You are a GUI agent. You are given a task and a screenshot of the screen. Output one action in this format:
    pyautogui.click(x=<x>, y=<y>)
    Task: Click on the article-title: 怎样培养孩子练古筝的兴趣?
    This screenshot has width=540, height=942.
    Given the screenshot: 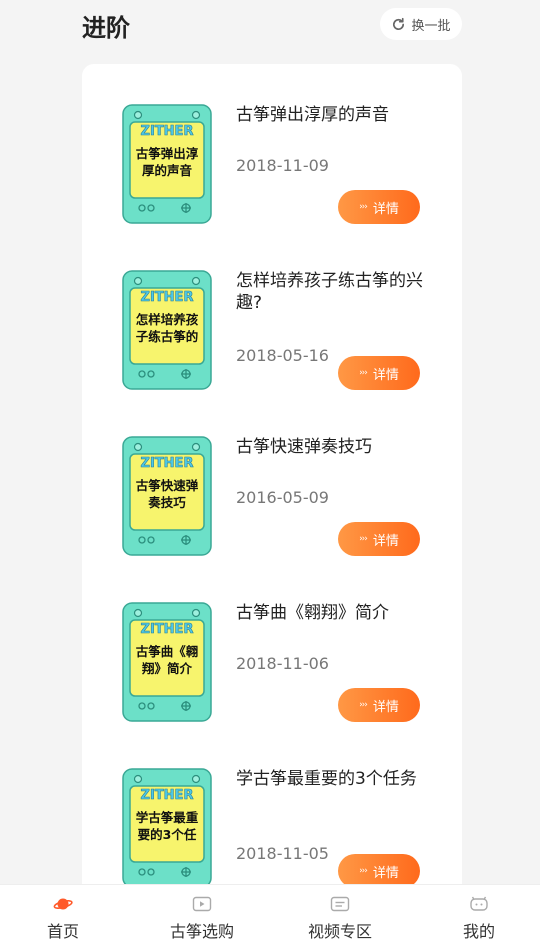 What is the action you would take?
    pyautogui.click(x=336, y=292)
    